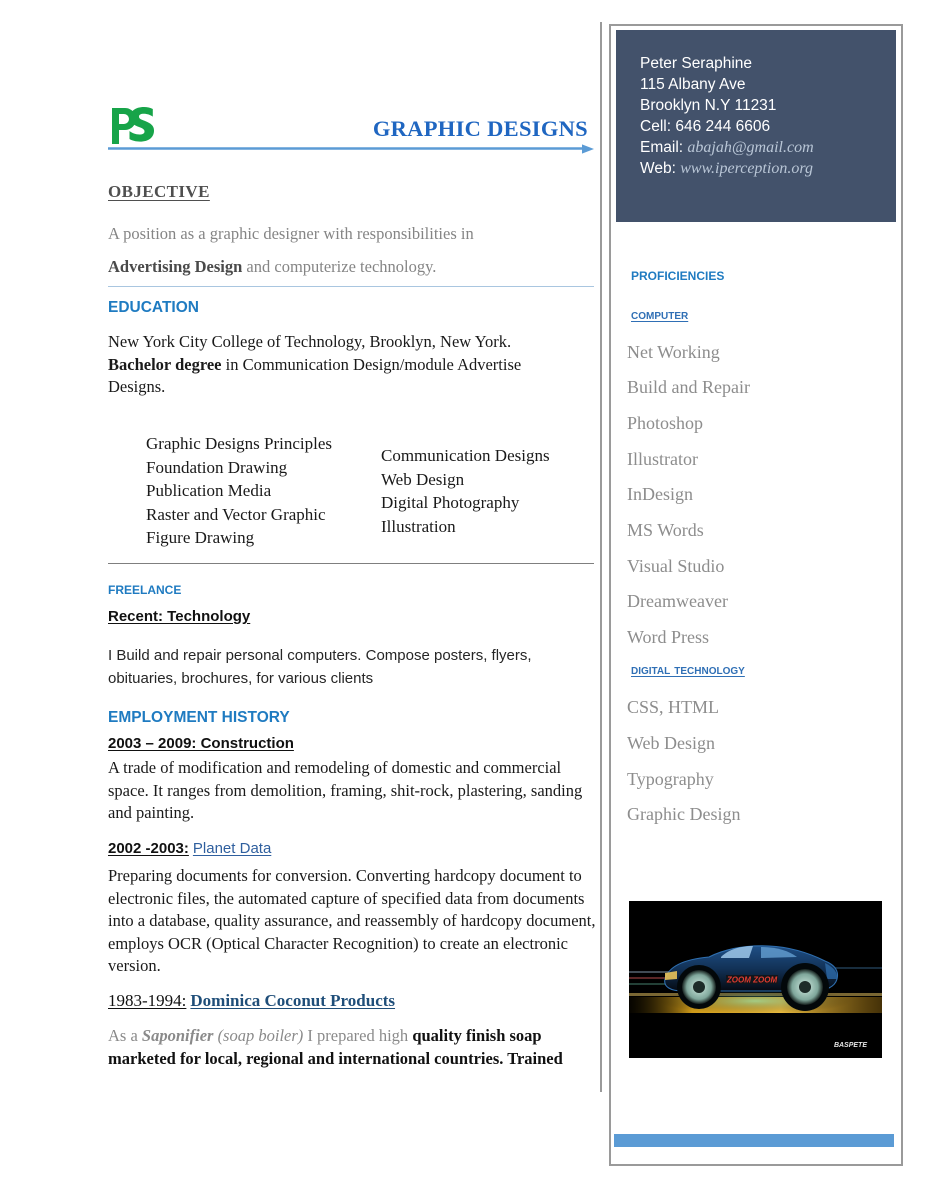 The height and width of the screenshot is (1200, 927). I want to click on objective-line-2-bold: Advertising Design, so click(175, 266).